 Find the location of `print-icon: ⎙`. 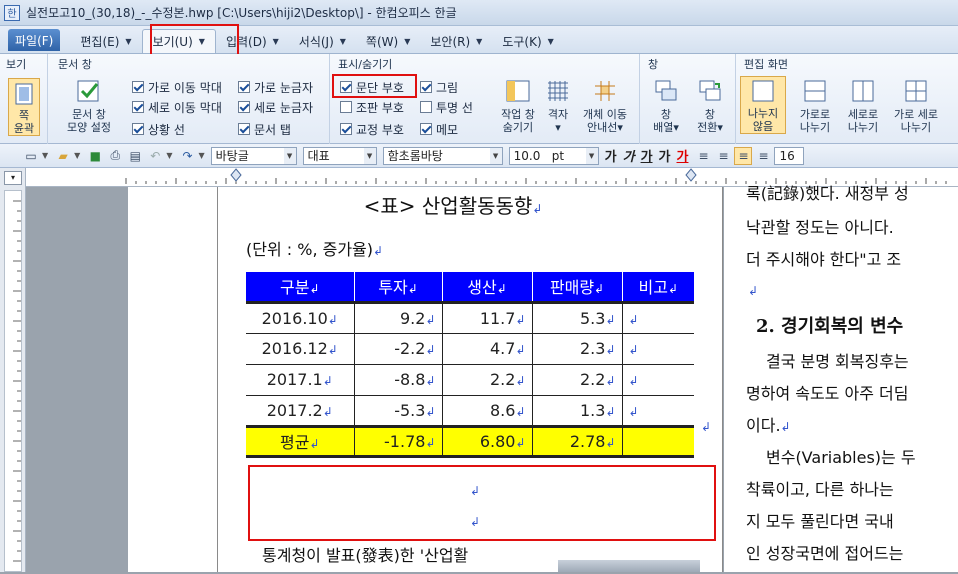

print-icon: ⎙ is located at coordinates (115, 156).